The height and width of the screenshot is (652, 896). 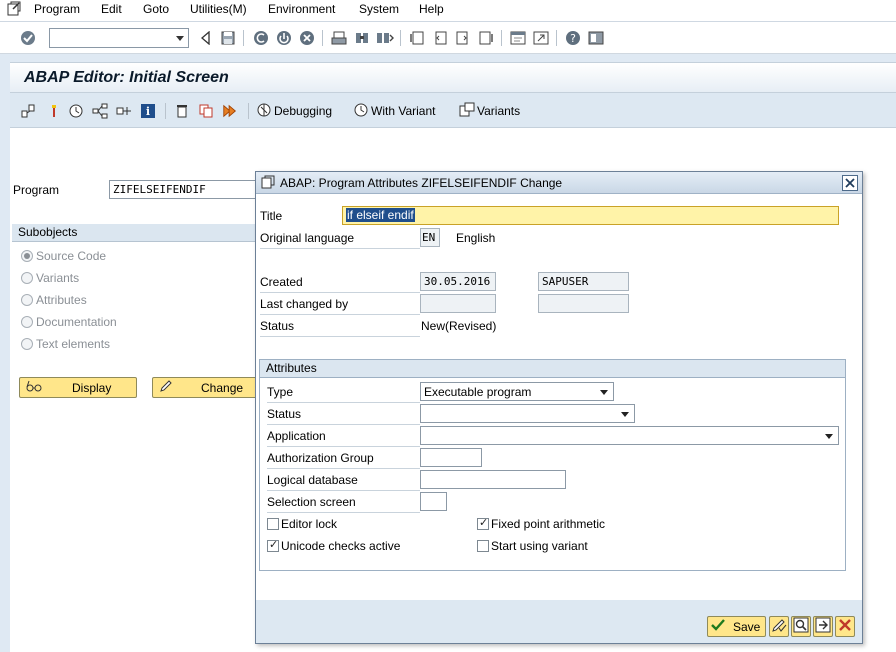 I want to click on logical-database-input, so click(x=493, y=479).